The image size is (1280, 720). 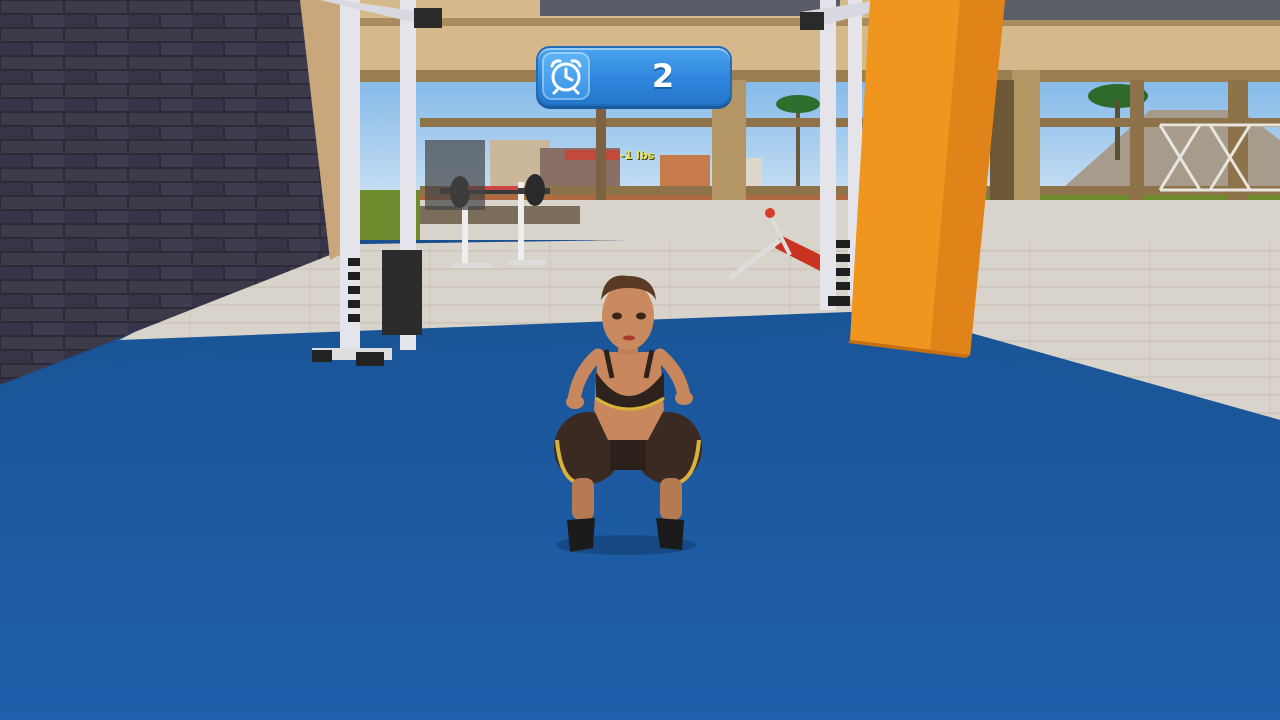 What do you see at coordinates (663, 76) in the screenshot?
I see `timer-value: 2` at bounding box center [663, 76].